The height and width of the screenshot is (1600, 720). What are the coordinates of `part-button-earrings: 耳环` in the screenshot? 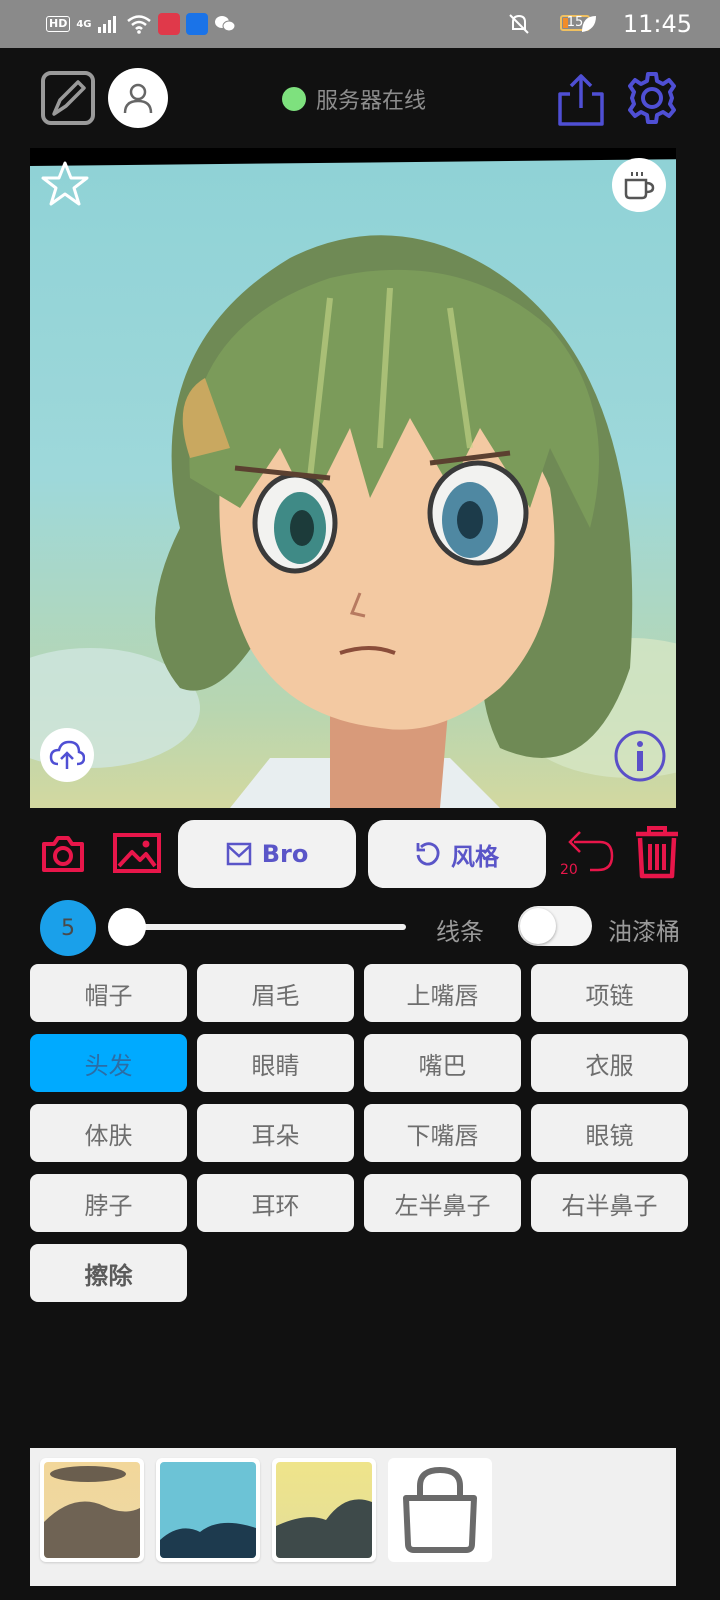 It's located at (275, 1203).